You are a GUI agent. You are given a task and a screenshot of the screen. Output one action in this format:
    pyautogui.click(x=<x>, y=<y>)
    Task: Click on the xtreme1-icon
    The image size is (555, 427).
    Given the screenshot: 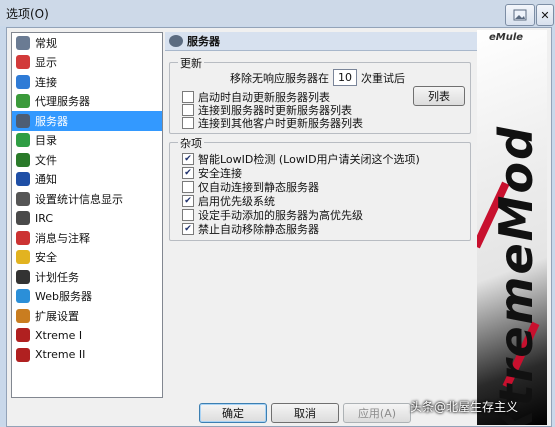 What is the action you would take?
    pyautogui.click(x=23, y=335)
    